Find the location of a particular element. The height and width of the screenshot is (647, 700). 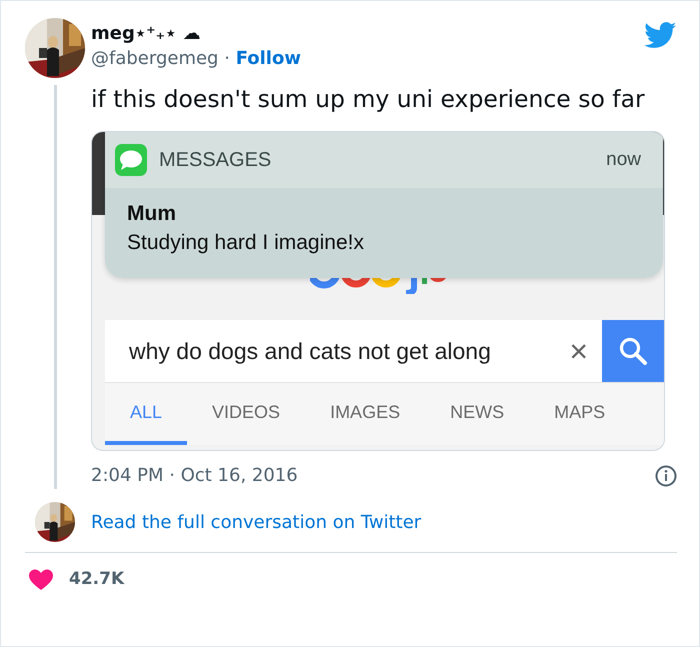

like-count: 42.7K is located at coordinates (96, 579).